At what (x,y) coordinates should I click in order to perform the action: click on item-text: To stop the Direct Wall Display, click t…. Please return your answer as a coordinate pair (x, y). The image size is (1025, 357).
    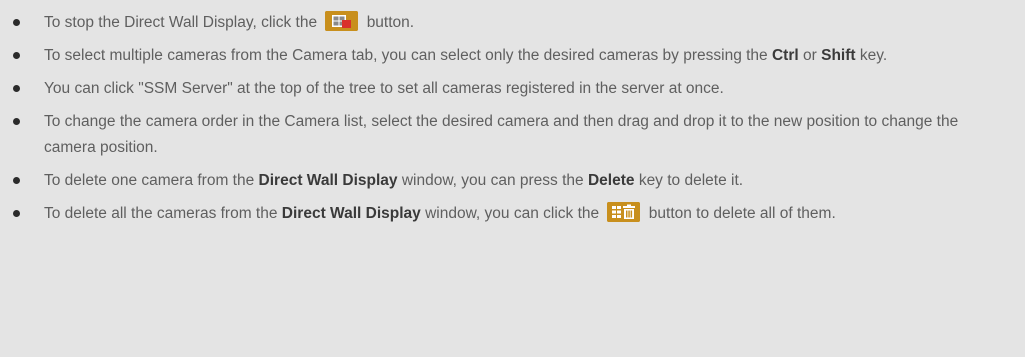
    Looking at the image, I should click on (181, 22).